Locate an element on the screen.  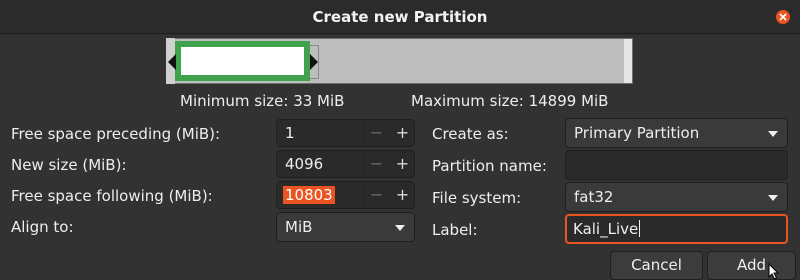
label-input: Kali_Live is located at coordinates (676, 229).